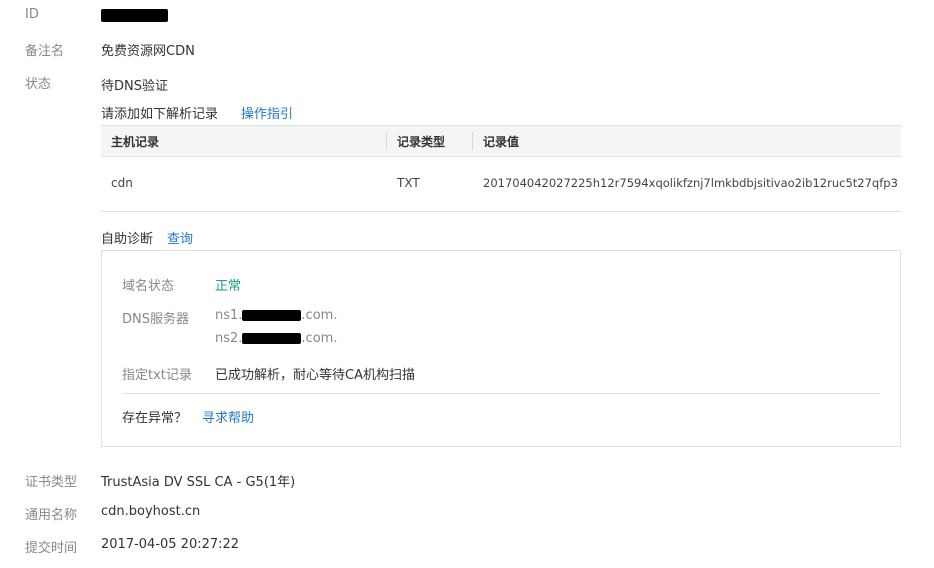 Image resolution: width=934 pixels, height=568 pixels. Describe the element at coordinates (51, 515) in the screenshot. I see `common-name-label: 通用名称` at that location.